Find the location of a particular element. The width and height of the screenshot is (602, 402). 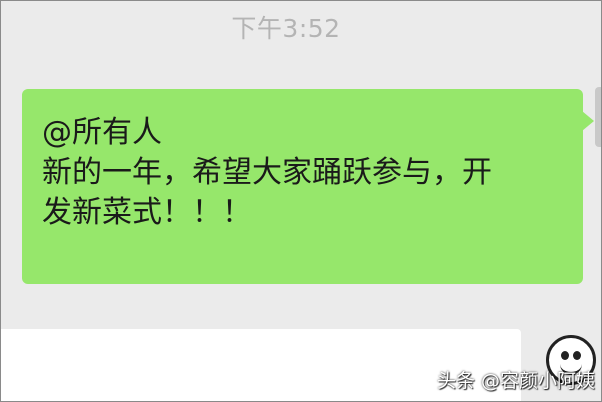

message-line-2: 发新菜式！！！ is located at coordinates (147, 212).